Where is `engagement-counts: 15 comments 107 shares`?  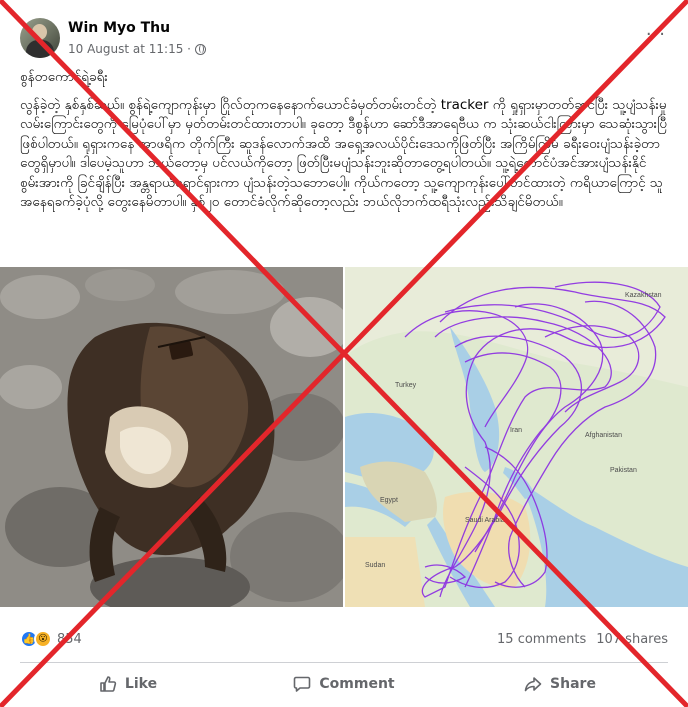
engagement-counts: 15 comments 107 shares is located at coordinates (582, 639).